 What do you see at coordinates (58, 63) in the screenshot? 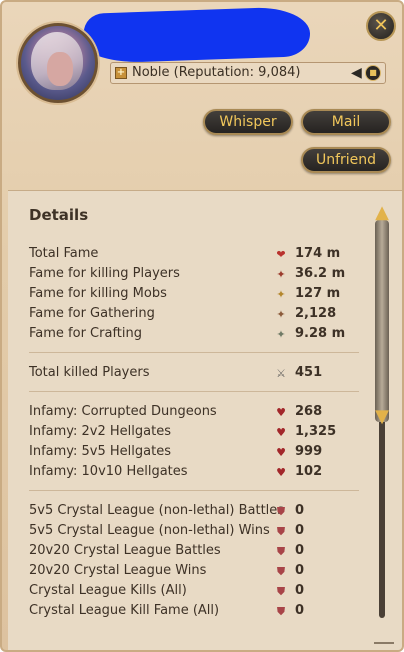
I see `avatar` at bounding box center [58, 63].